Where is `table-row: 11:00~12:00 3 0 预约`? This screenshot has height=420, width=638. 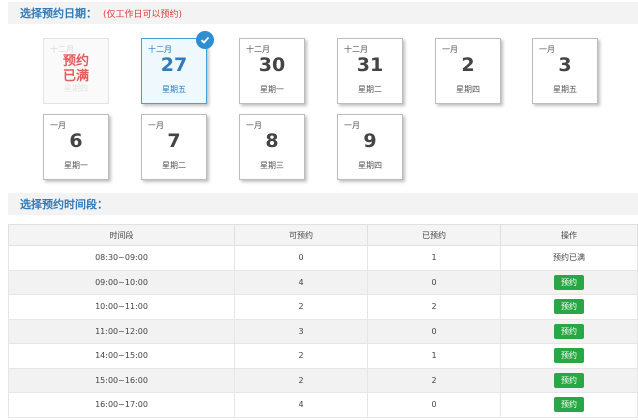 table-row: 11:00~12:00 3 0 预约 is located at coordinates (323, 331).